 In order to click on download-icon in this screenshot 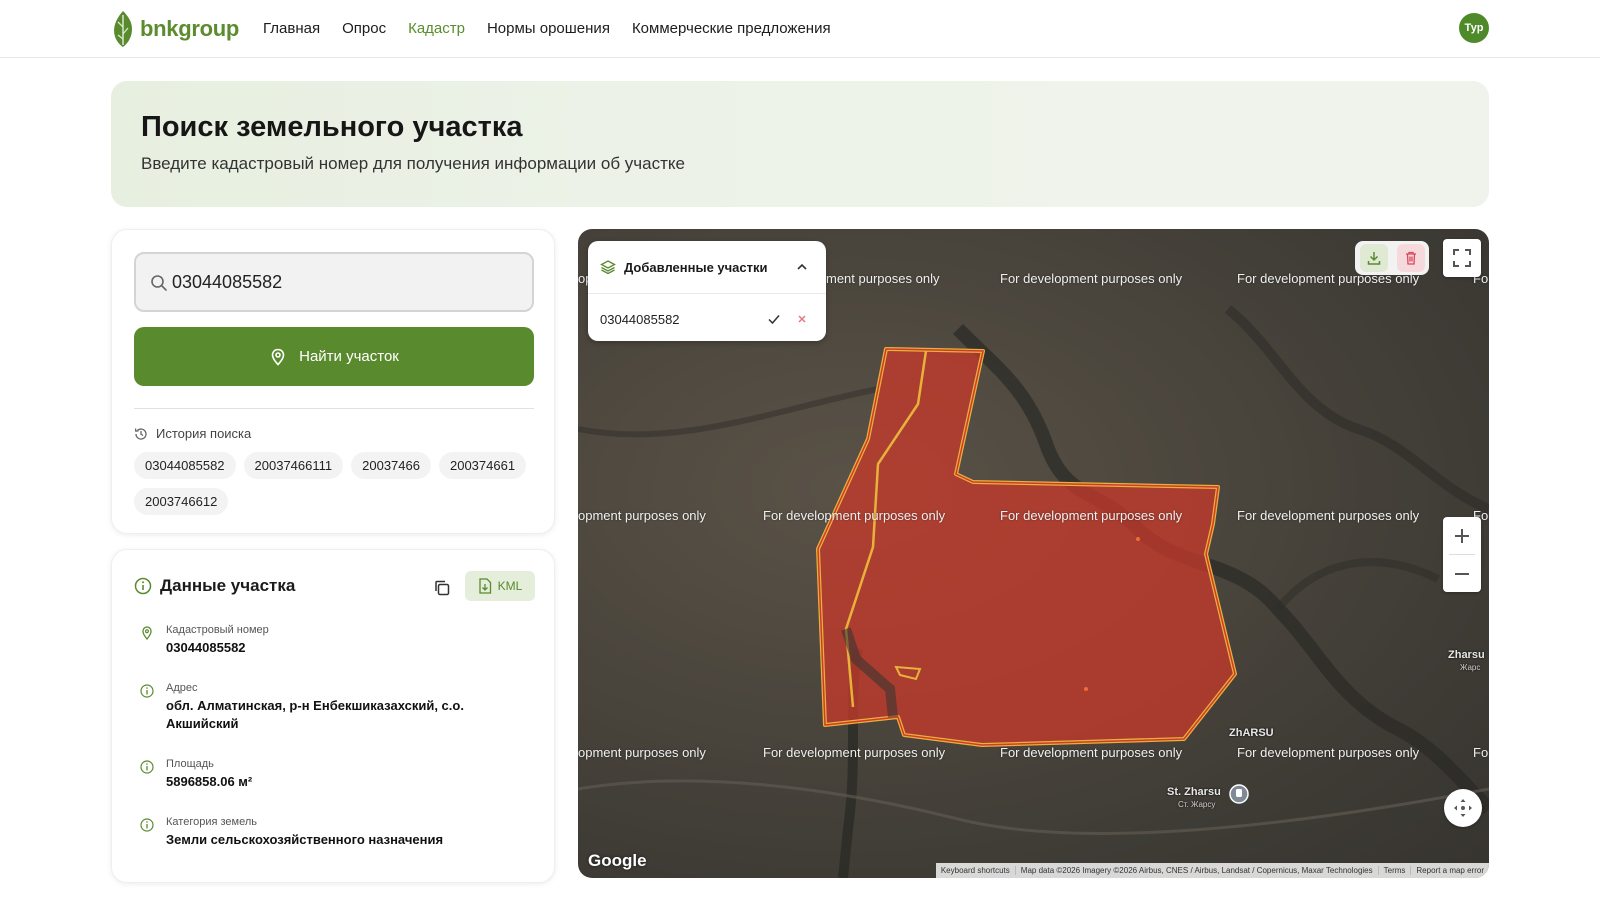, I will do `click(1373, 258)`.